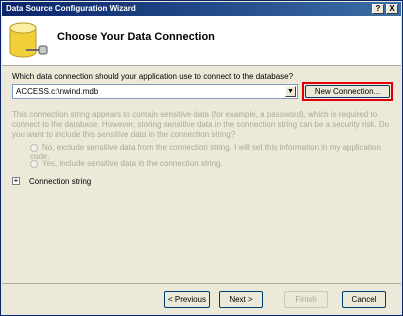  I want to click on window-title: Data Source Configuration Wizard, so click(71, 8).